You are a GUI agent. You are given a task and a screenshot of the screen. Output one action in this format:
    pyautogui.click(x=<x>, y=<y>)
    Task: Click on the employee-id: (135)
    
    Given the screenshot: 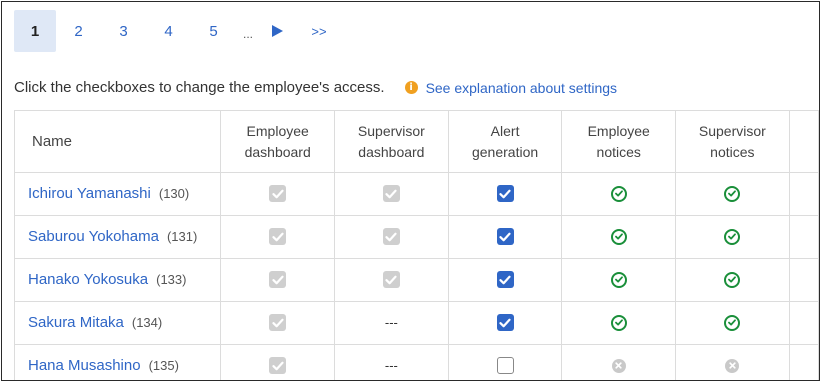 What is the action you would take?
    pyautogui.click(x=163, y=365)
    